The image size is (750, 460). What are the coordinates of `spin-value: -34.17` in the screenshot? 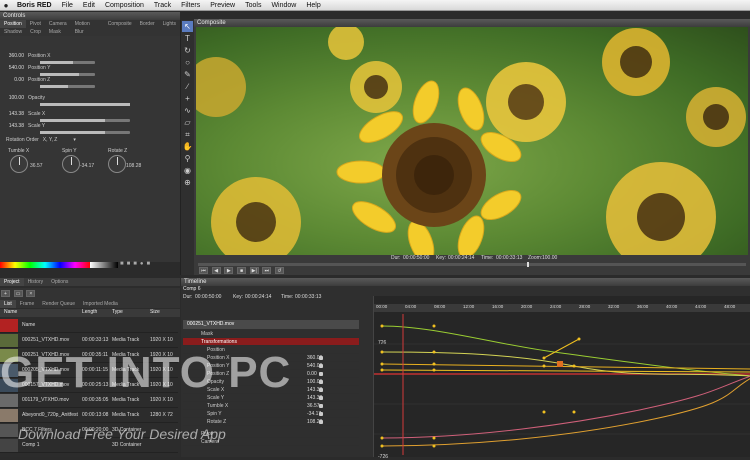 It's located at (87, 166).